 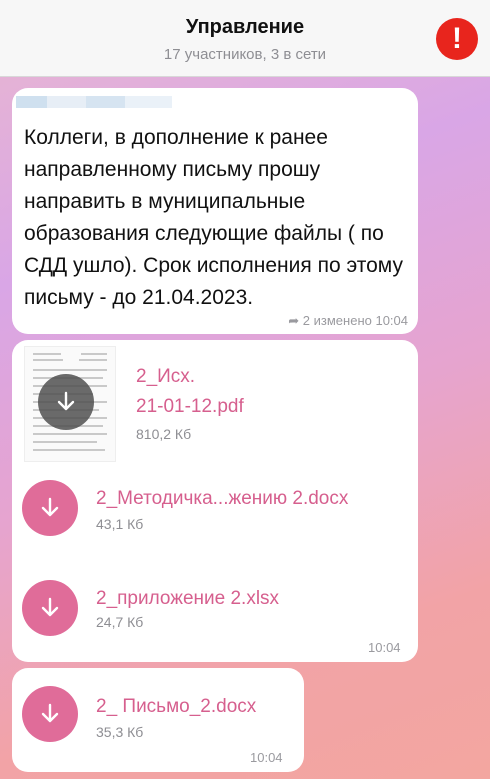 What do you see at coordinates (245, 54) in the screenshot?
I see `chat-subtitle: 17 участников, 3 в сети` at bounding box center [245, 54].